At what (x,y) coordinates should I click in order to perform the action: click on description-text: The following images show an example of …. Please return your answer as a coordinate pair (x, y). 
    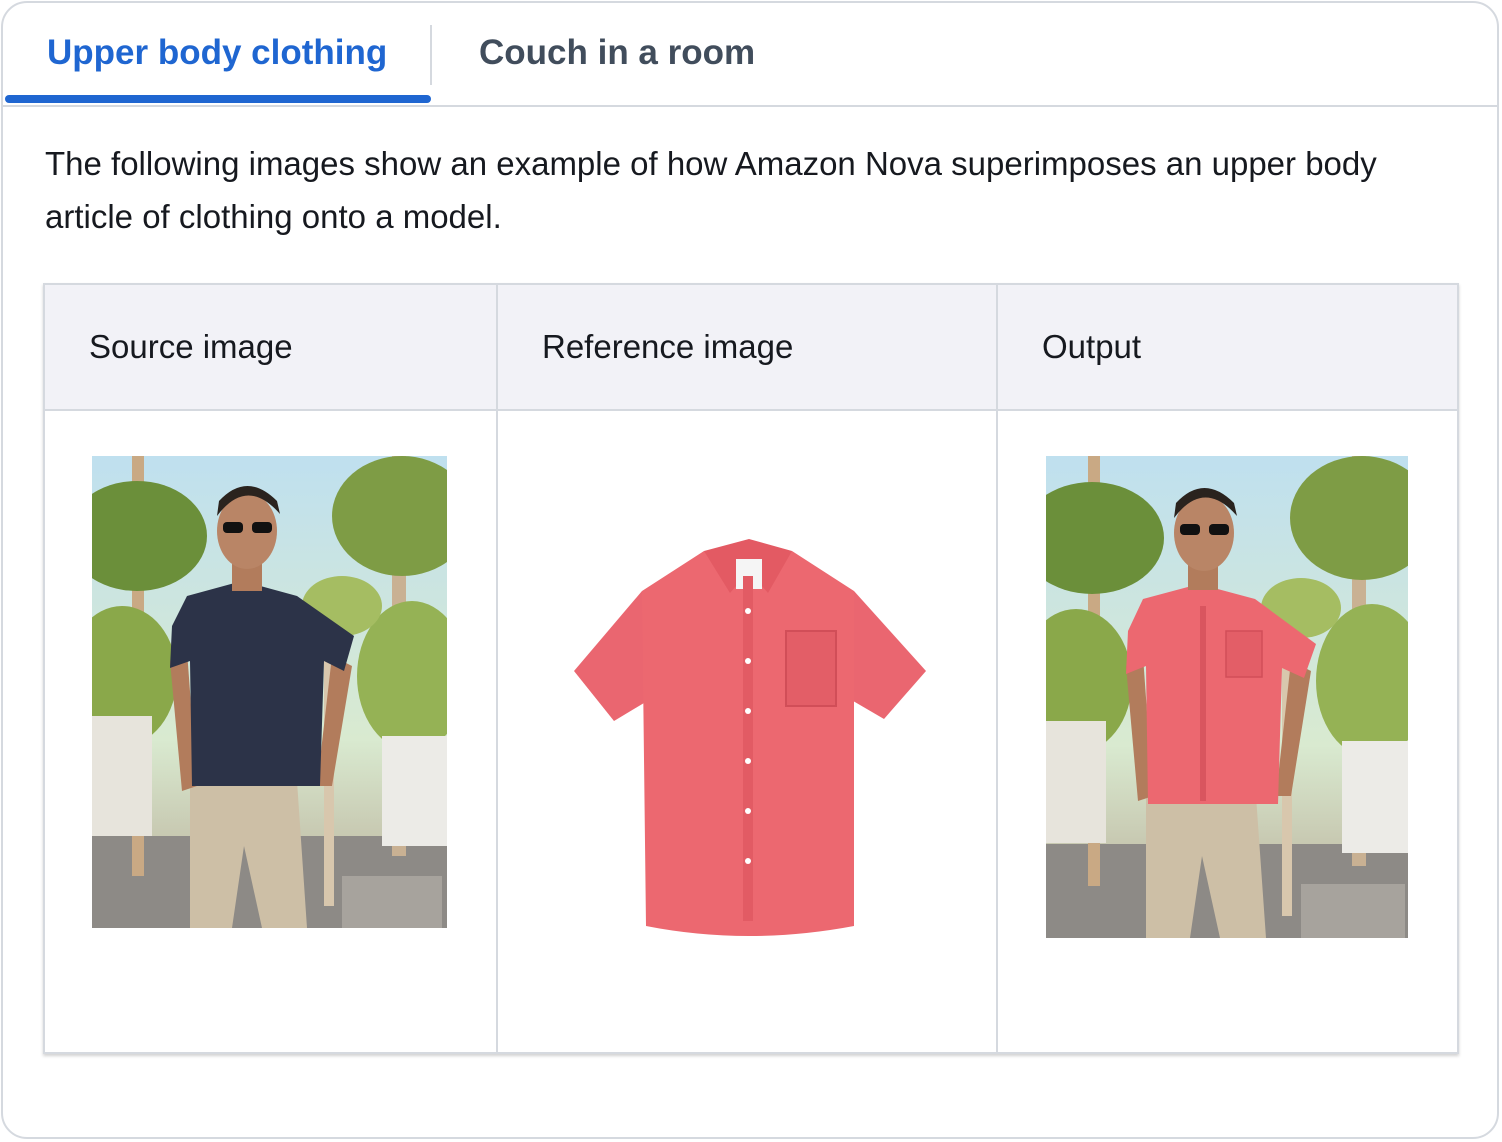
    Looking at the image, I should click on (711, 190).